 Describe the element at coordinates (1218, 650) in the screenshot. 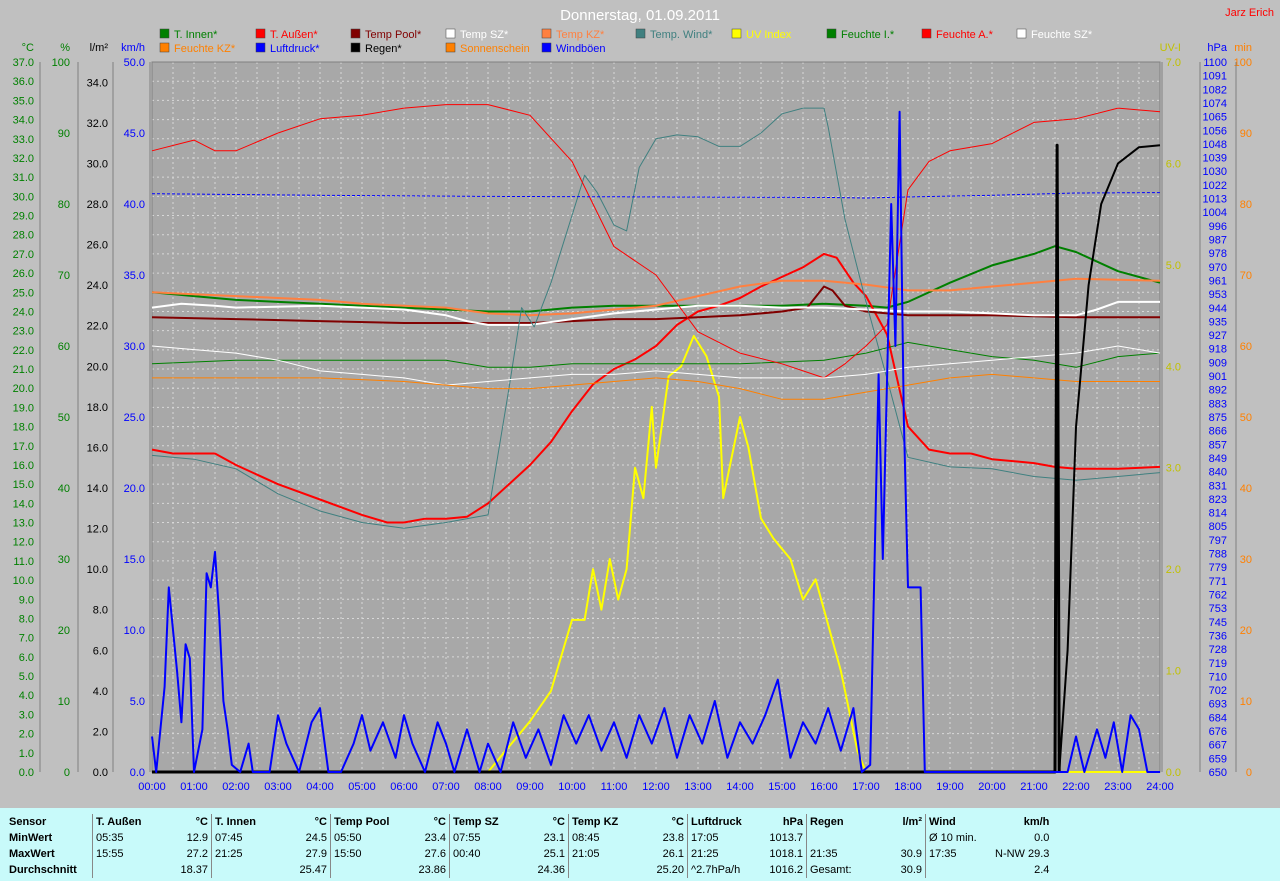

I see `axis-tick-pressure: 728` at that location.